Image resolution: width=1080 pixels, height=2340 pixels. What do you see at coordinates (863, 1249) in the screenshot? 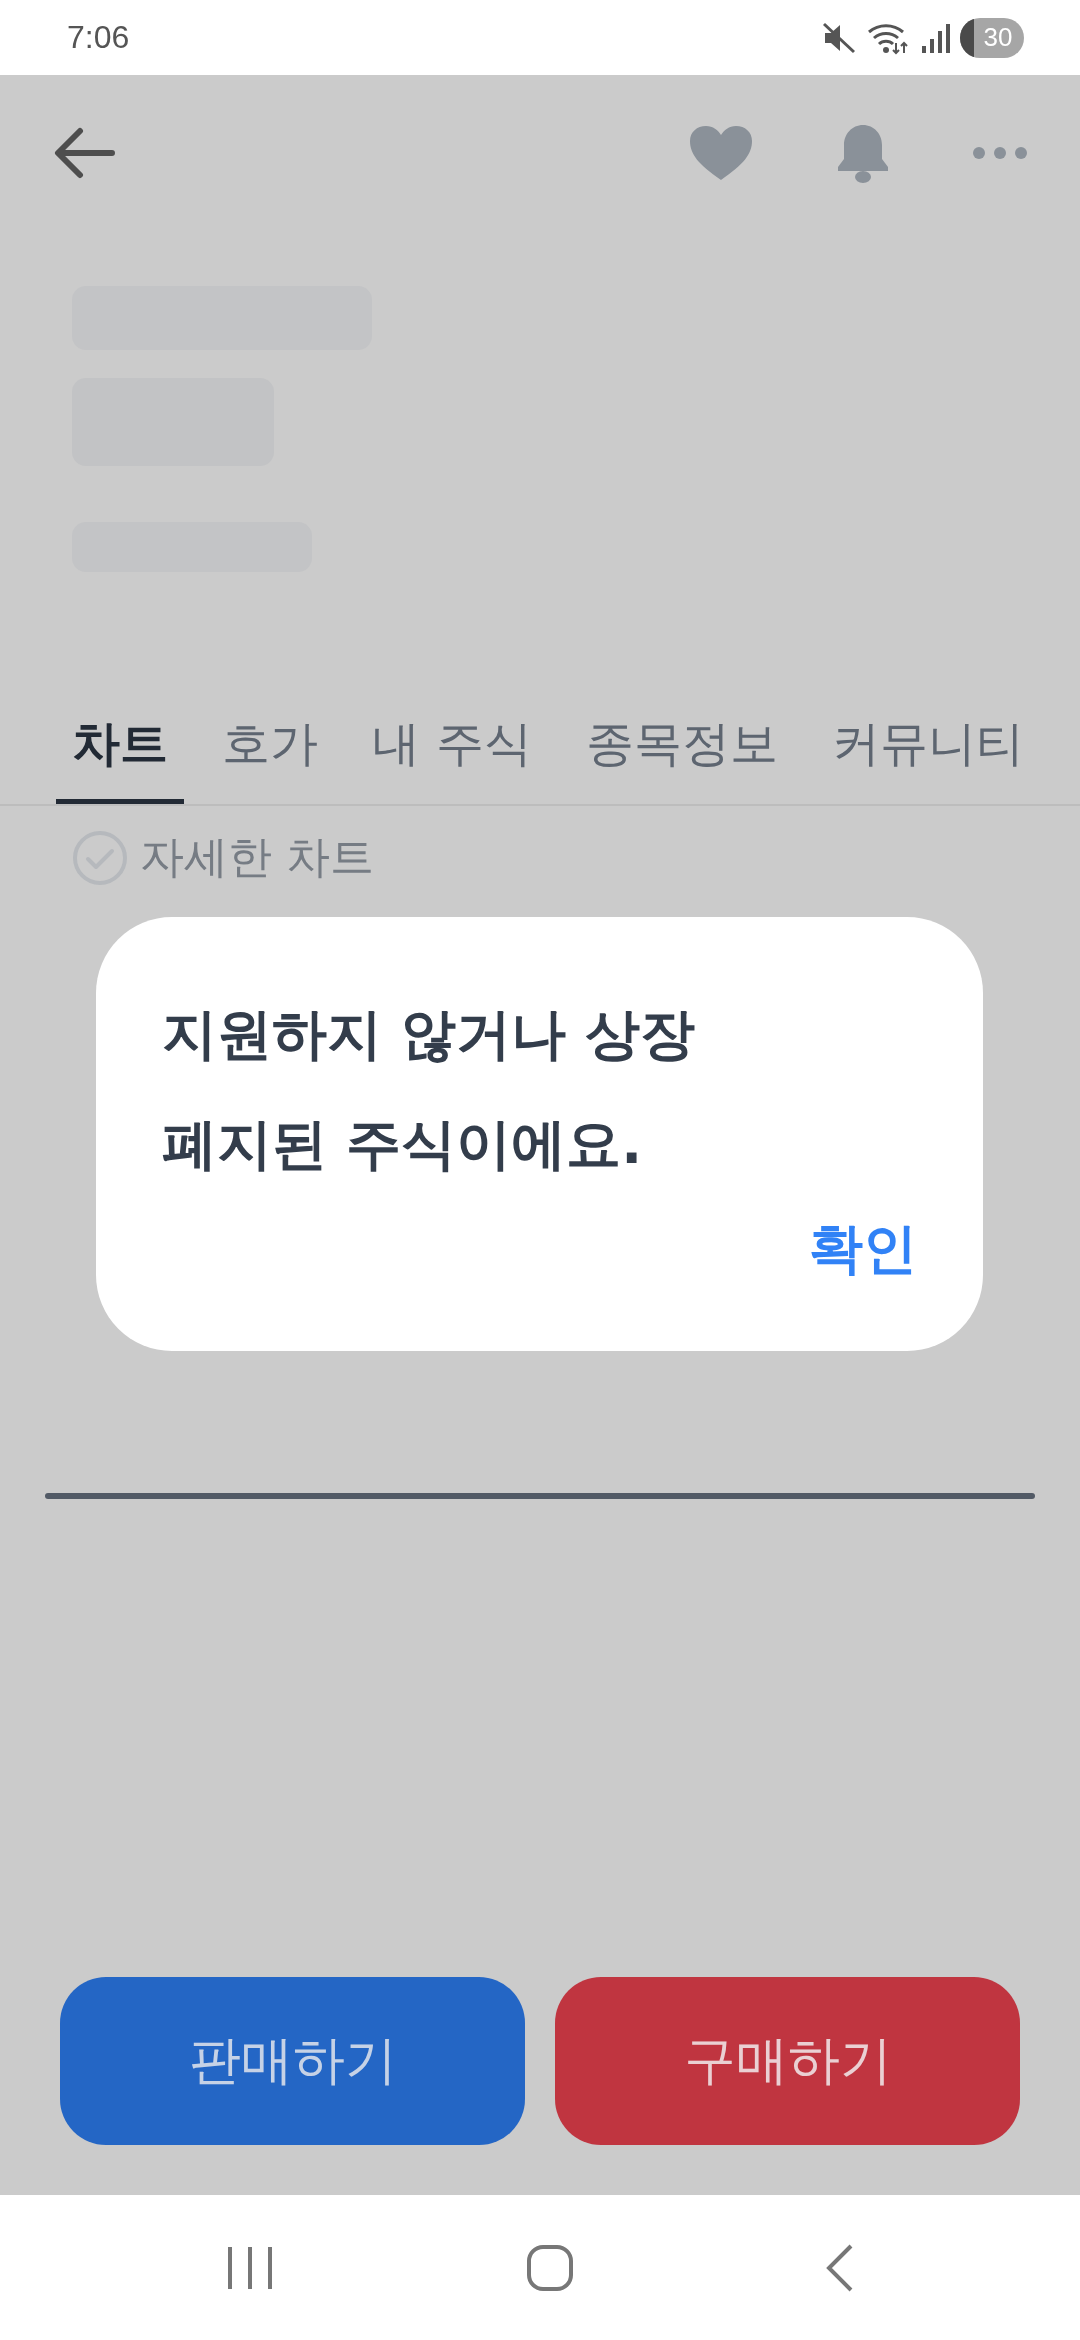
I see `confirm-button: 확인` at bounding box center [863, 1249].